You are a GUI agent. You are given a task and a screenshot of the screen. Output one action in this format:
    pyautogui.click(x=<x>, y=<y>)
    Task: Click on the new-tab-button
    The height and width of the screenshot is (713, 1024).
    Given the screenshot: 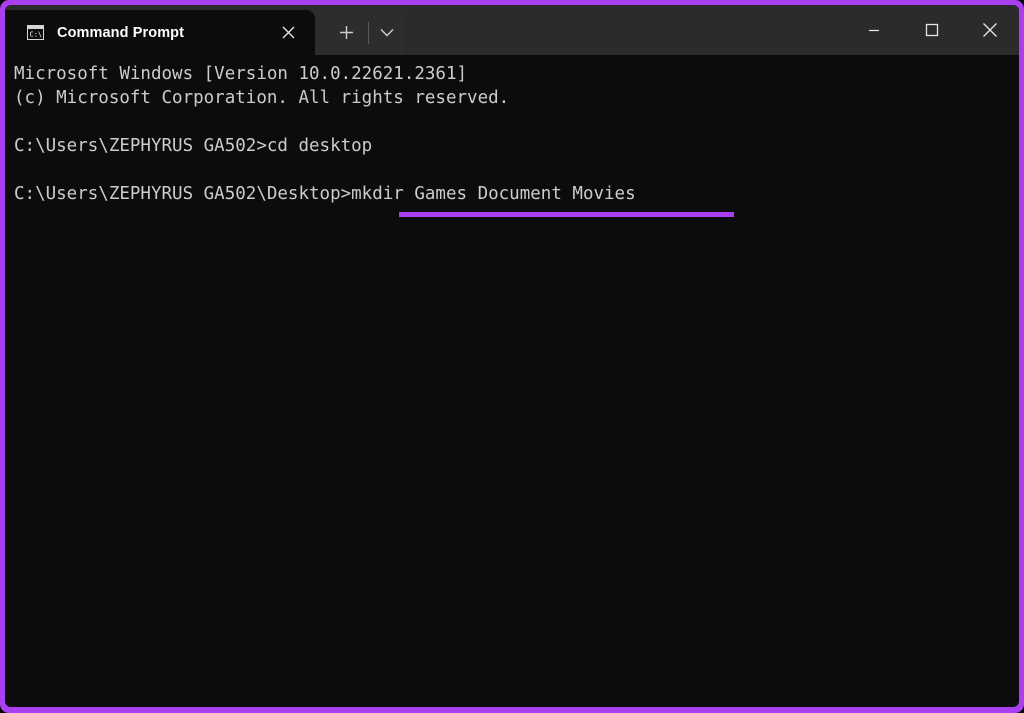 What is the action you would take?
    pyautogui.click(x=346, y=33)
    